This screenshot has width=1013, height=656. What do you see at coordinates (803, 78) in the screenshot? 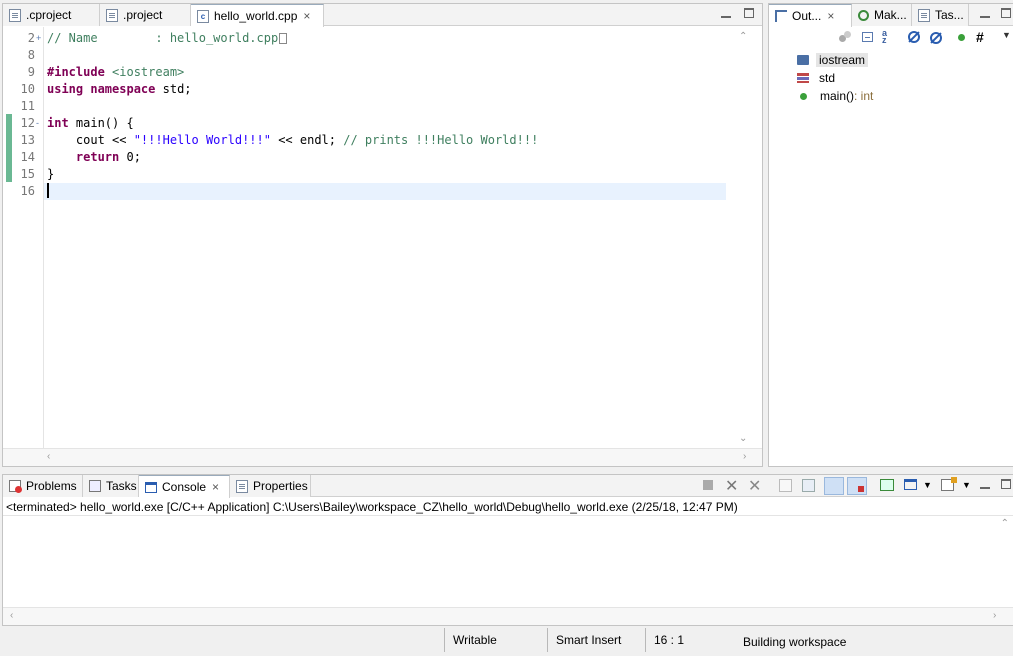
I see `namespace-icon` at bounding box center [803, 78].